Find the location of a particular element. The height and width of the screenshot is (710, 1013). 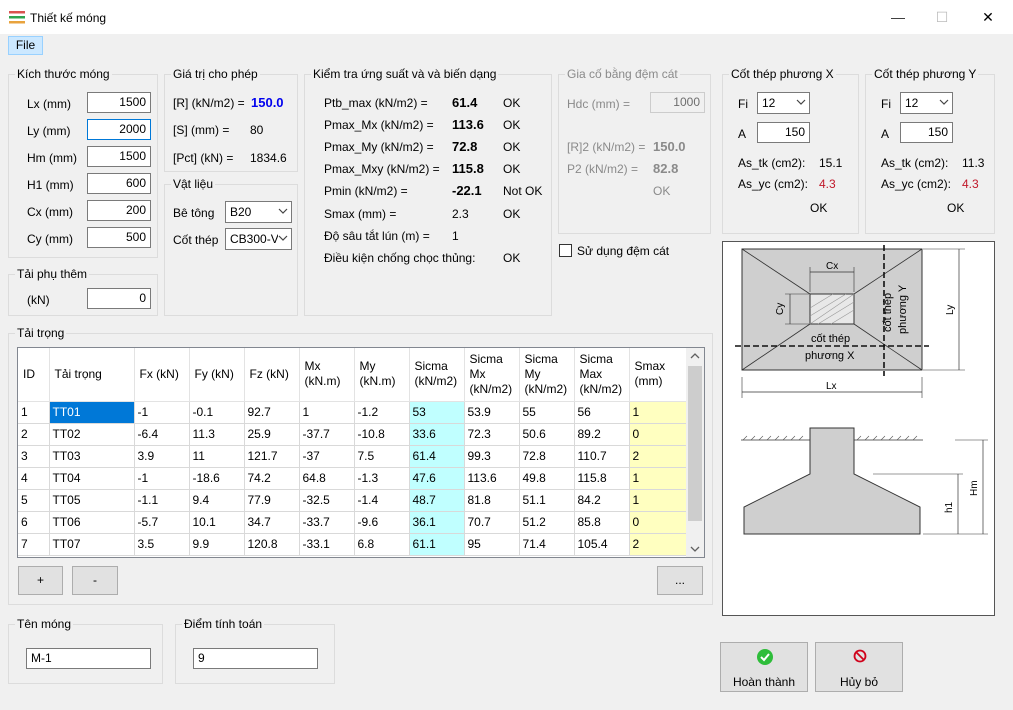

table-cell: 10.1 is located at coordinates (217, 522).